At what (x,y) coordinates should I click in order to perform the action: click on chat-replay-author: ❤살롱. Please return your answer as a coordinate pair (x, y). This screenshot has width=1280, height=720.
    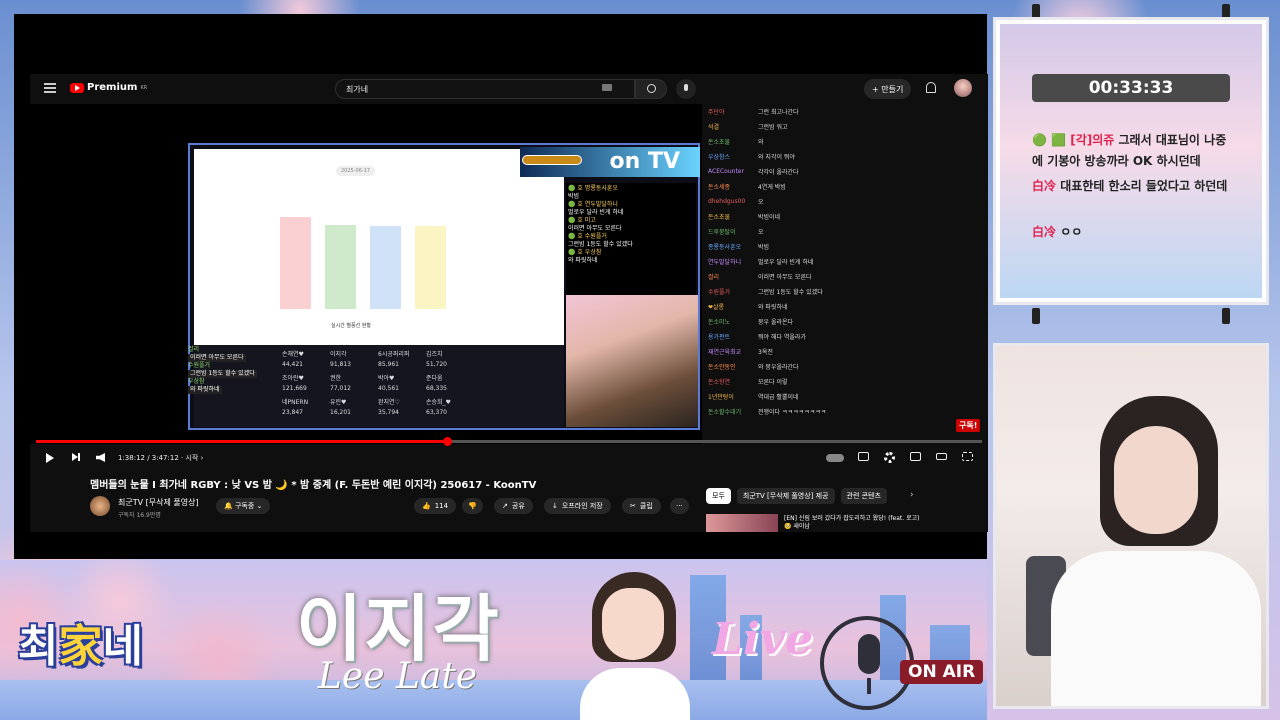
    Looking at the image, I should click on (730, 306).